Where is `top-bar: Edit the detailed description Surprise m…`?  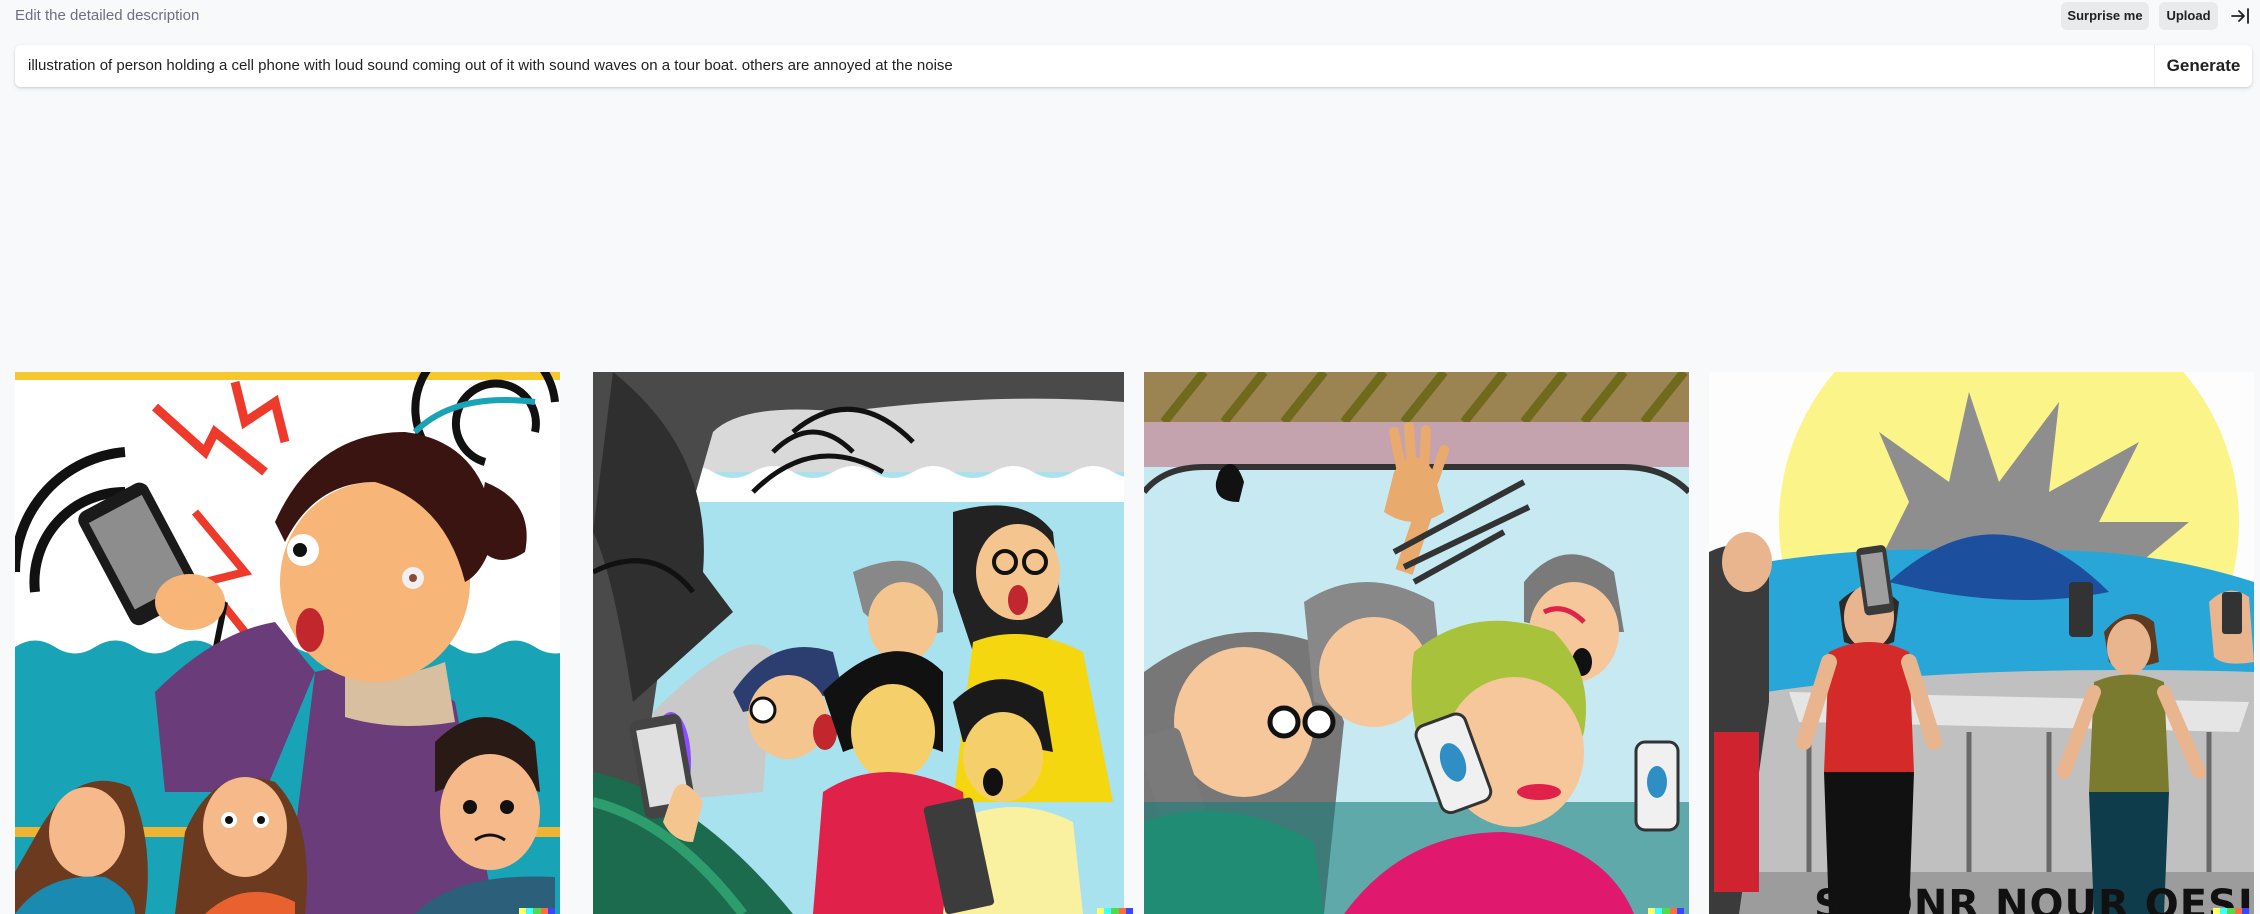
top-bar: Edit the detailed description Surprise m… is located at coordinates (1130, 16).